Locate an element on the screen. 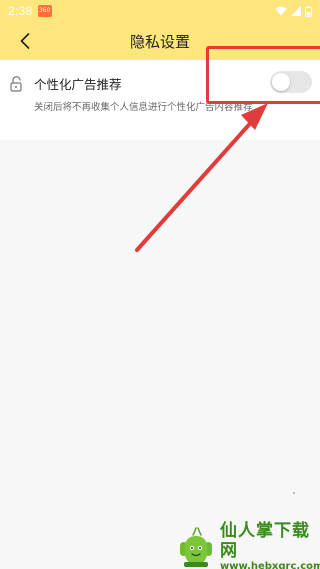  watermark-name: 仙人掌下载网 is located at coordinates (265, 540).